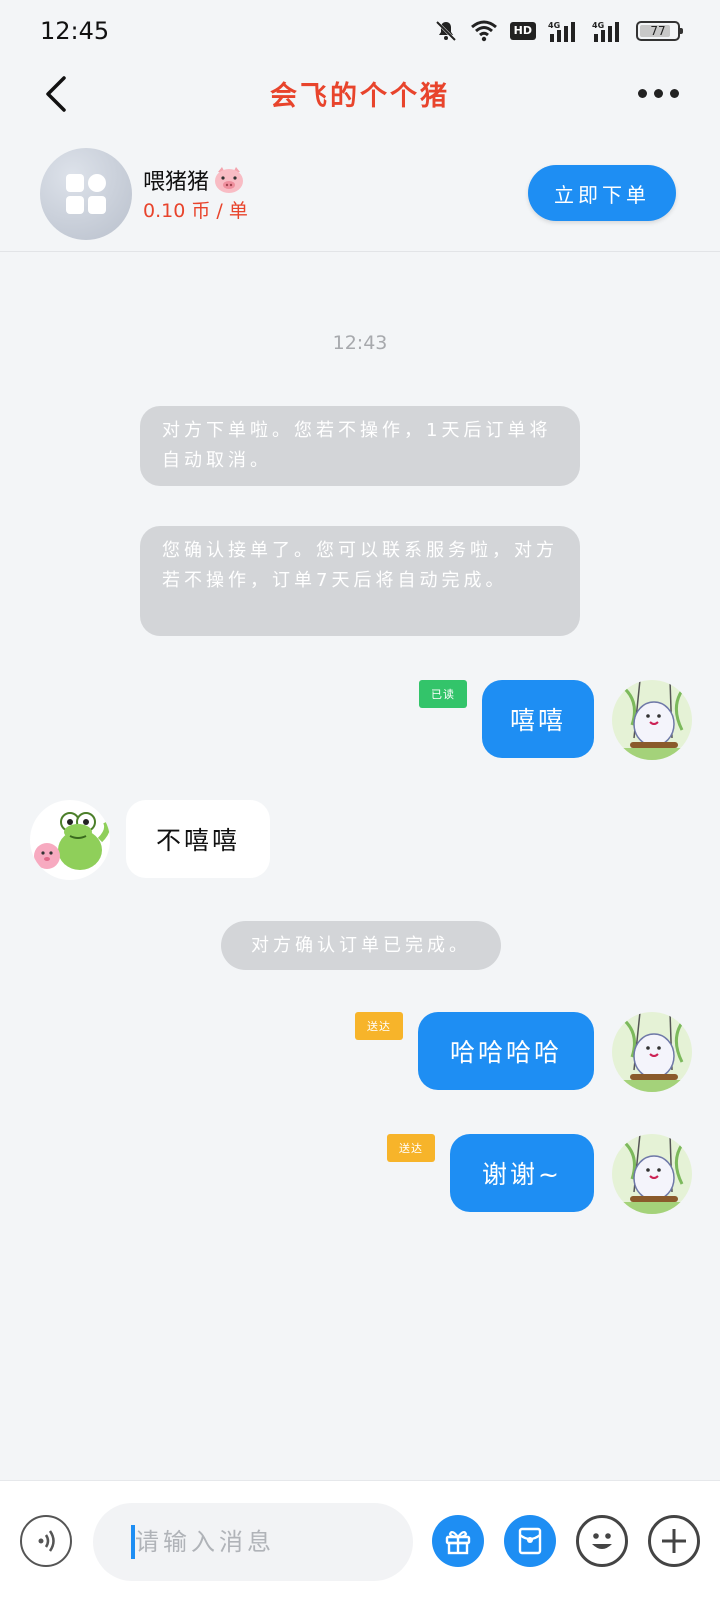  Describe the element at coordinates (642, 93) in the screenshot. I see `more-dots-icon` at that location.